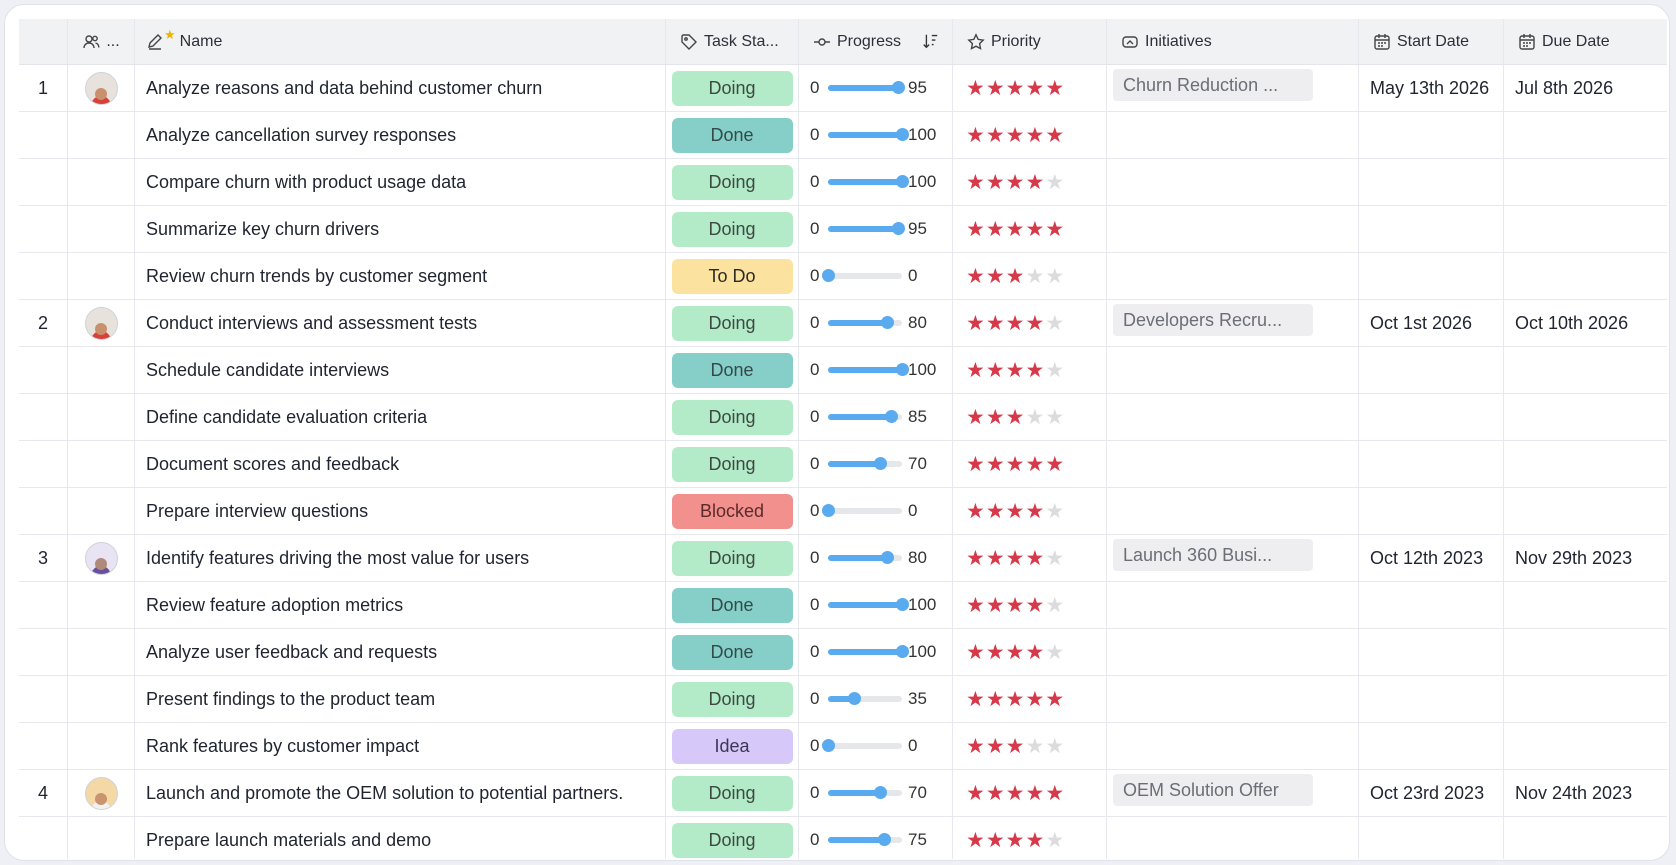  Describe the element at coordinates (1585, 41) in the screenshot. I see `due-date-header: Due Date` at that location.